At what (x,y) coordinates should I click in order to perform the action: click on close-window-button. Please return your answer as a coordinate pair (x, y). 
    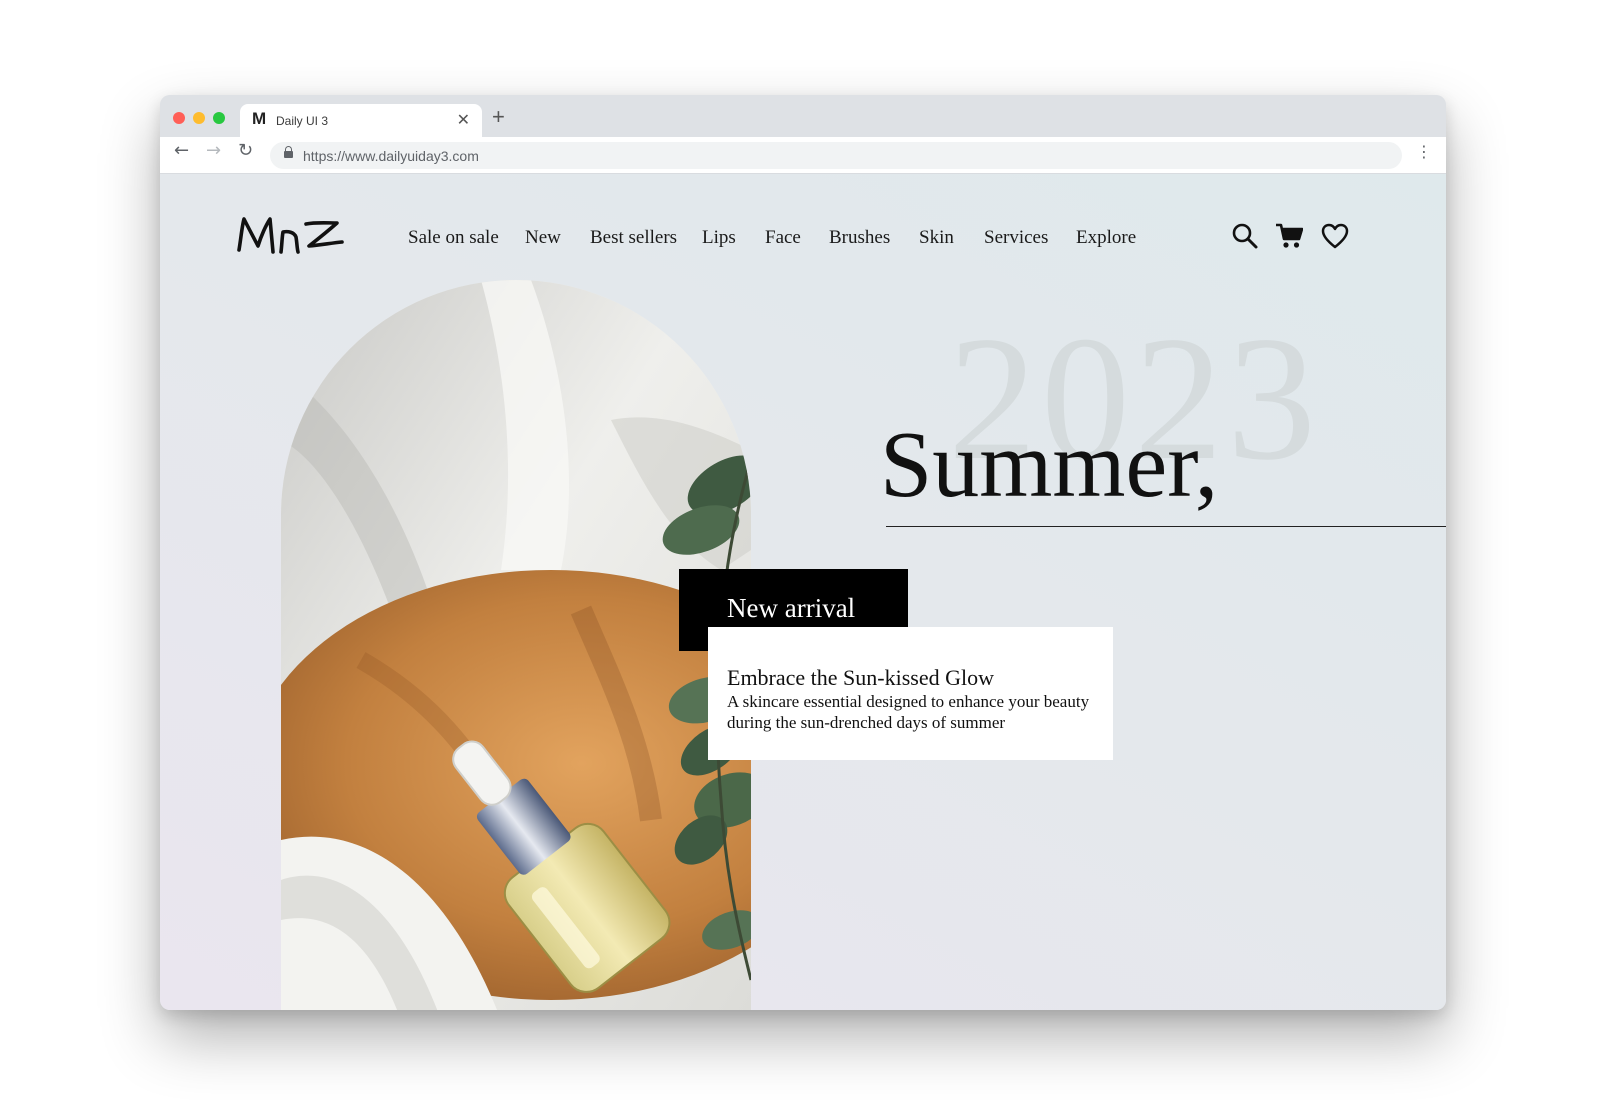
    Looking at the image, I should click on (179, 118).